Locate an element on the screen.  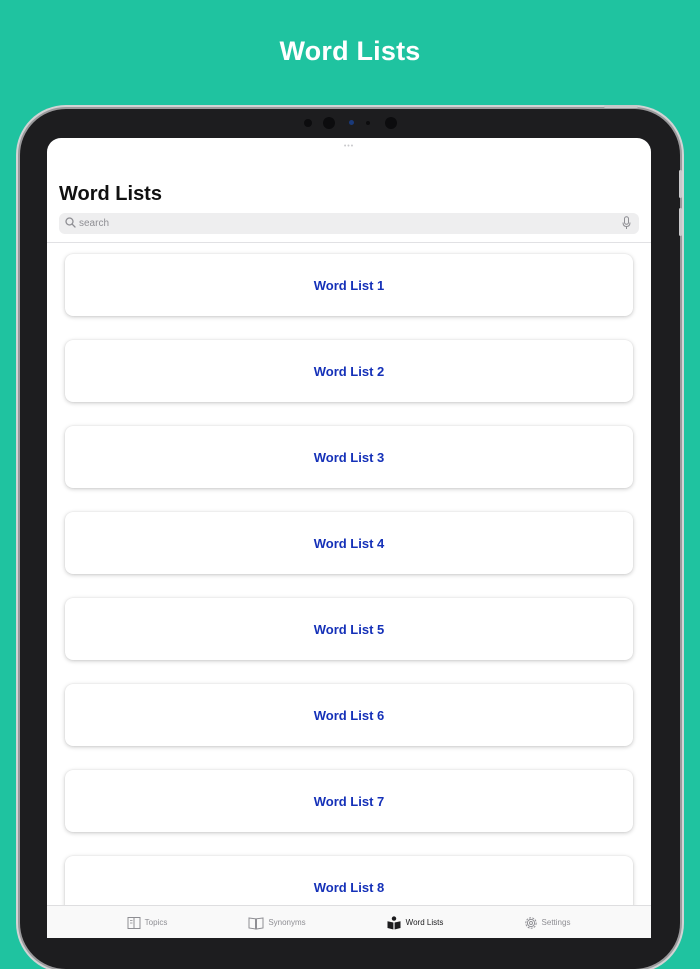
word-list-label: Word List 7 is located at coordinates (349, 801).